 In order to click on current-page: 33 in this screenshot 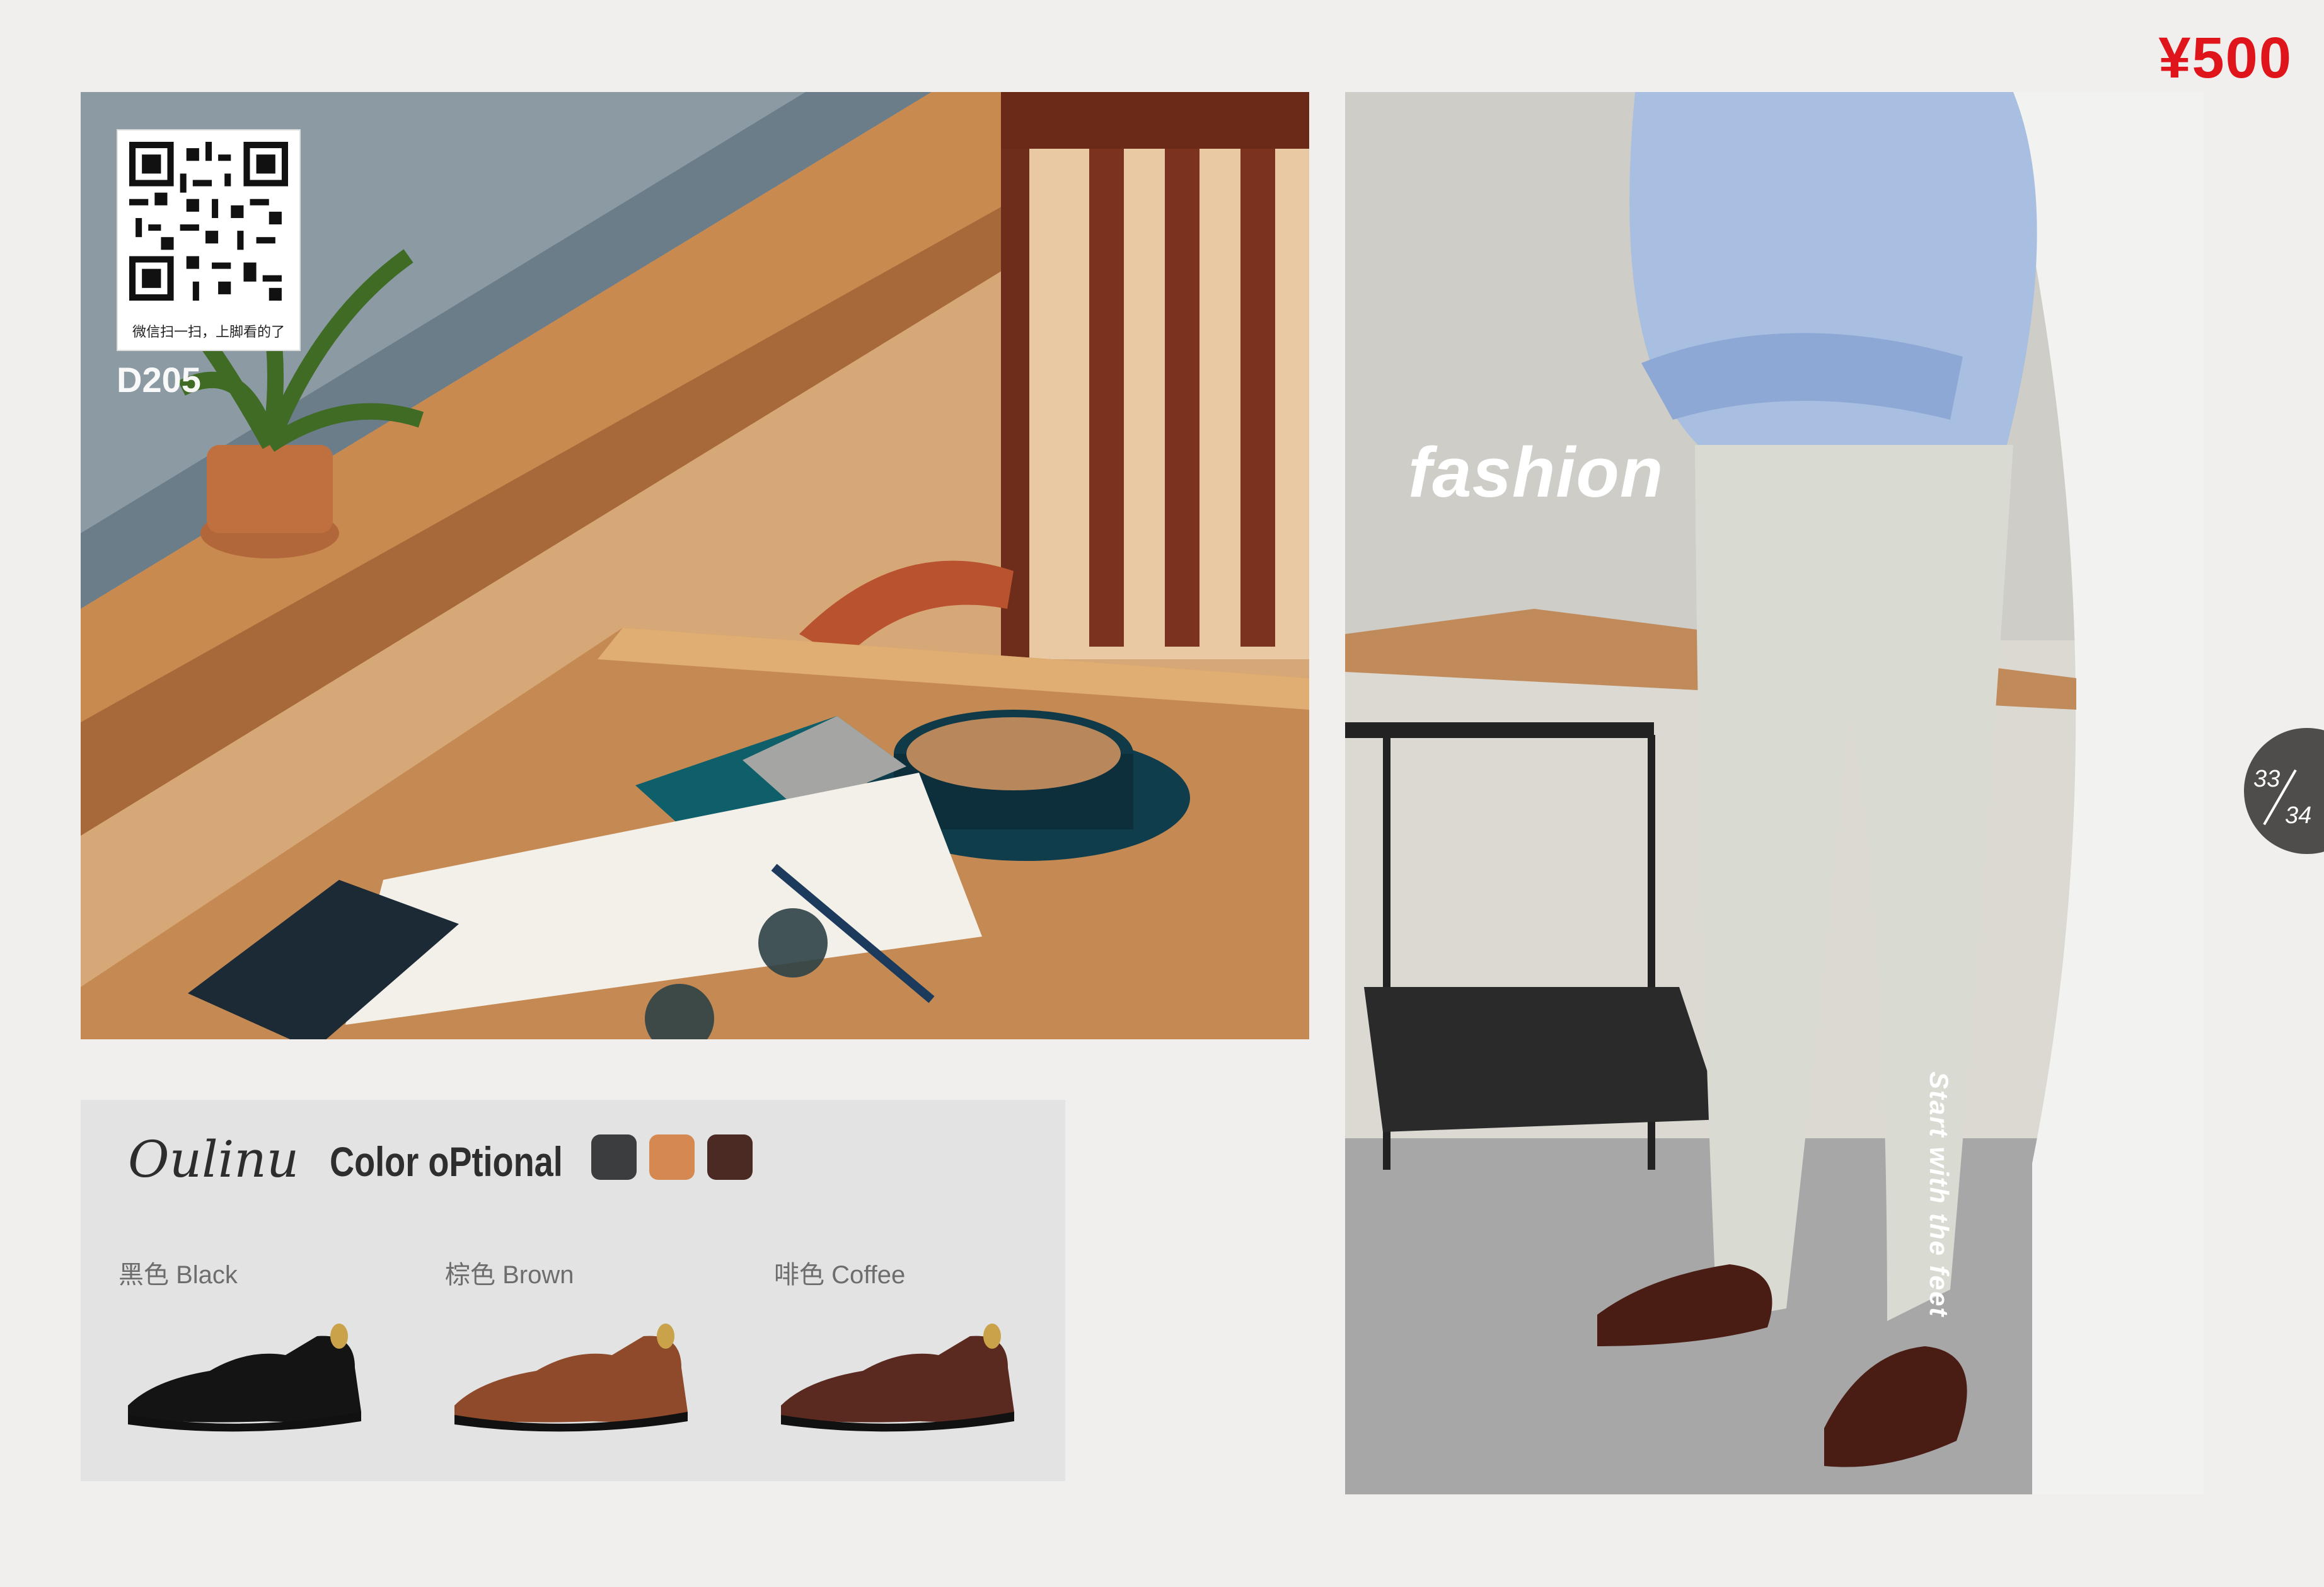, I will do `click(2267, 779)`.